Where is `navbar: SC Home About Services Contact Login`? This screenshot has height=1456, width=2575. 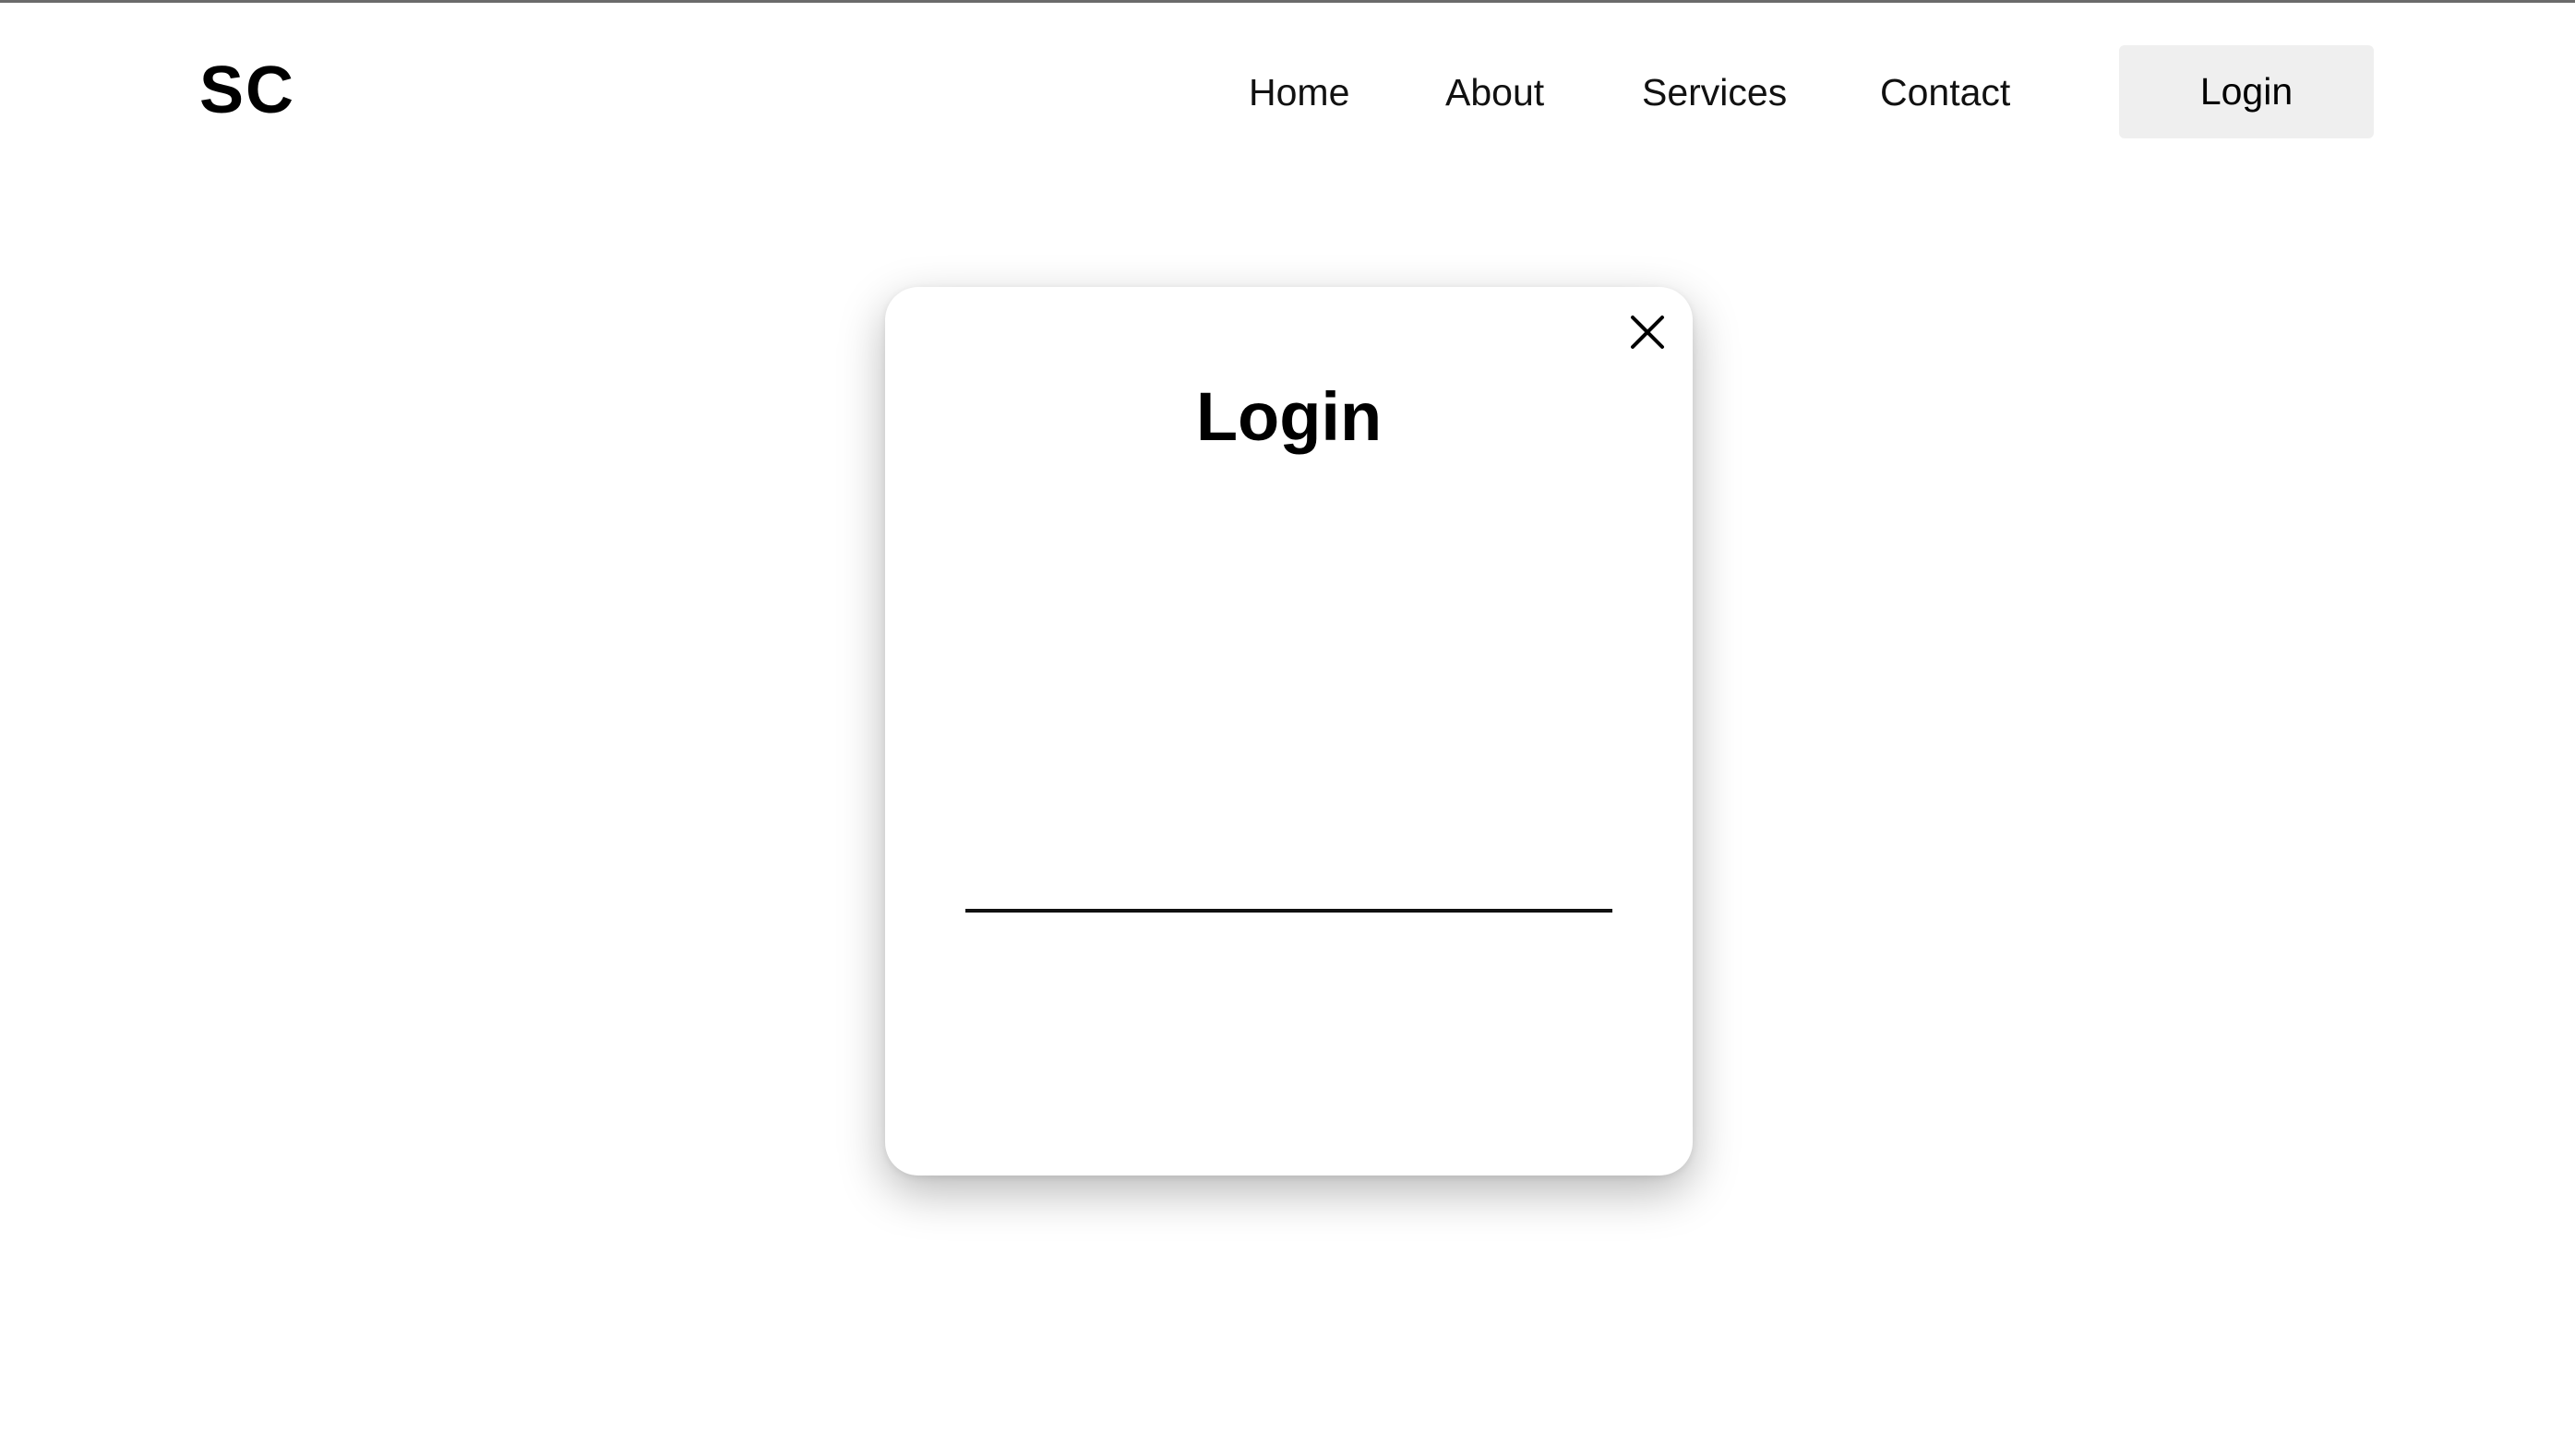 navbar: SC Home About Services Contact Login is located at coordinates (1287, 92).